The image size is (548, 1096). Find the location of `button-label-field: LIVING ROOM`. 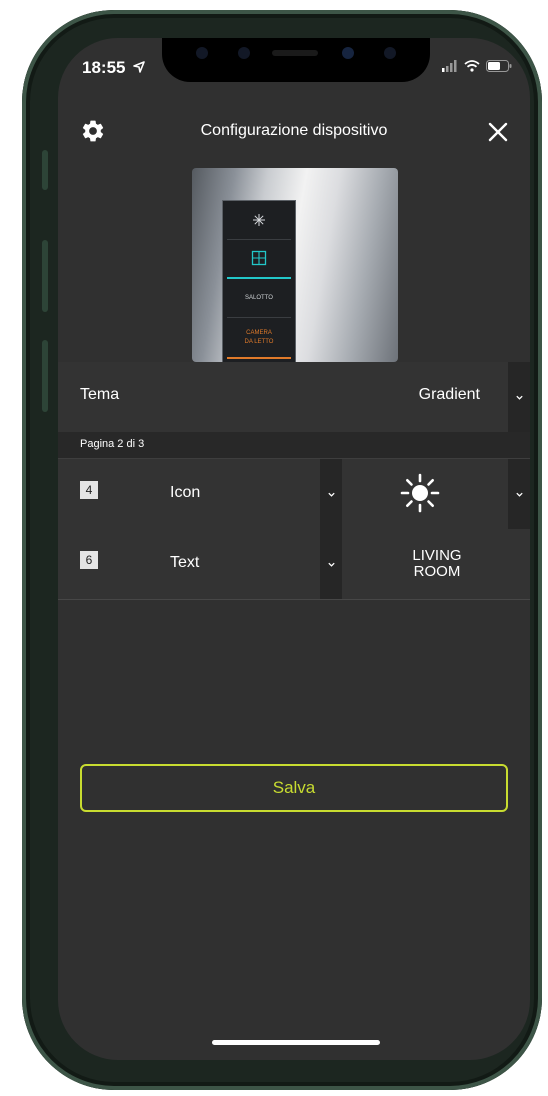

button-label-field: LIVING ROOM is located at coordinates (437, 564).